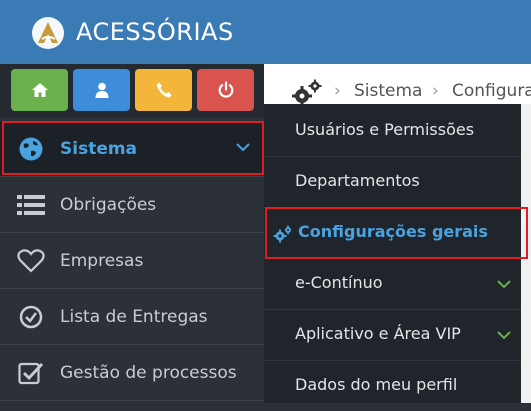 Image resolution: width=531 pixels, height=411 pixels. I want to click on gears-icon, so click(307, 93).